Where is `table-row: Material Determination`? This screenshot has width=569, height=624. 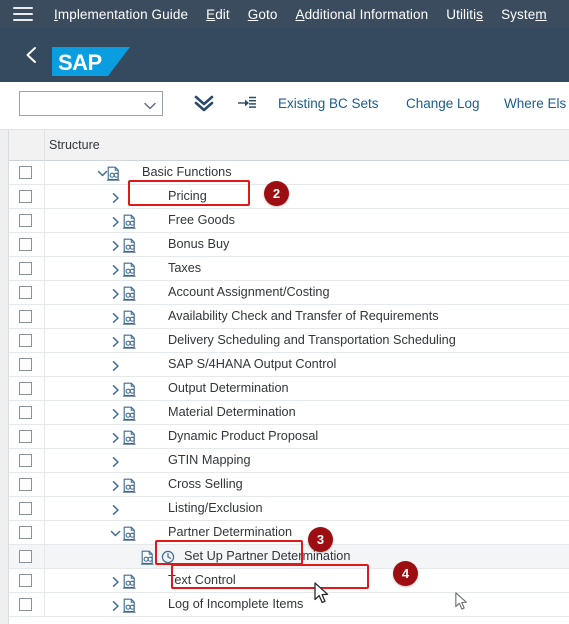
table-row: Material Determination is located at coordinates (289, 413).